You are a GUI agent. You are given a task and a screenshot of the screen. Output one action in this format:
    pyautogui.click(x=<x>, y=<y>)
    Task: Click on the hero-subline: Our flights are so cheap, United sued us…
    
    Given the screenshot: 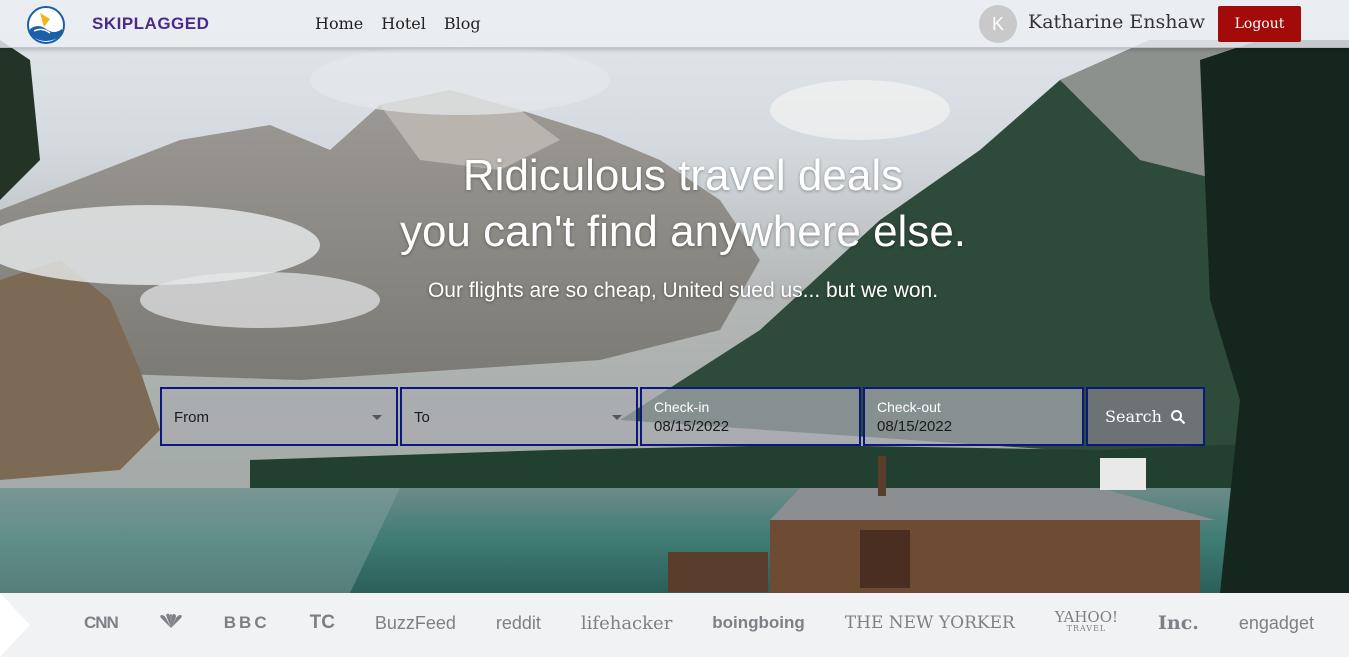 What is the action you would take?
    pyautogui.click(x=683, y=290)
    